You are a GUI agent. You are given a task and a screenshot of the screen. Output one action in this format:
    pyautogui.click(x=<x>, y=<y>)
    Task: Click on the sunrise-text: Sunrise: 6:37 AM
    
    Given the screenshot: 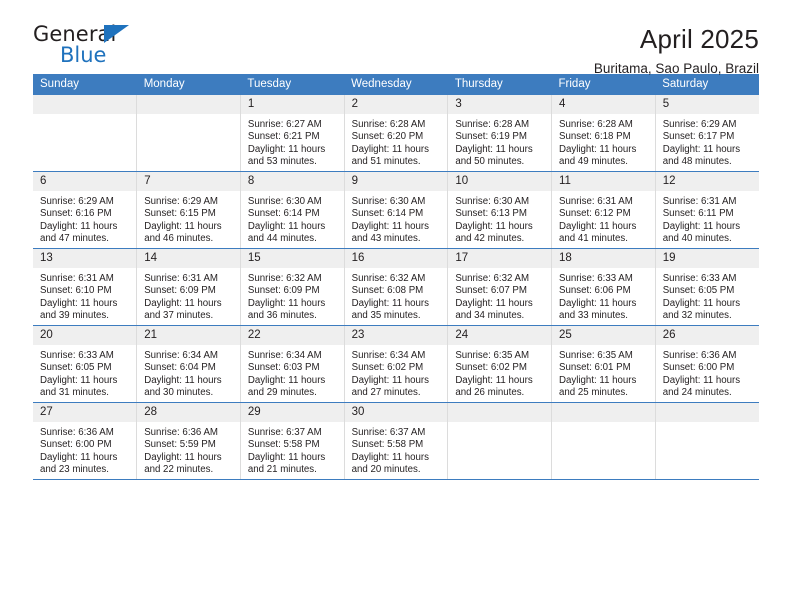 What is the action you would take?
    pyautogui.click(x=284, y=432)
    